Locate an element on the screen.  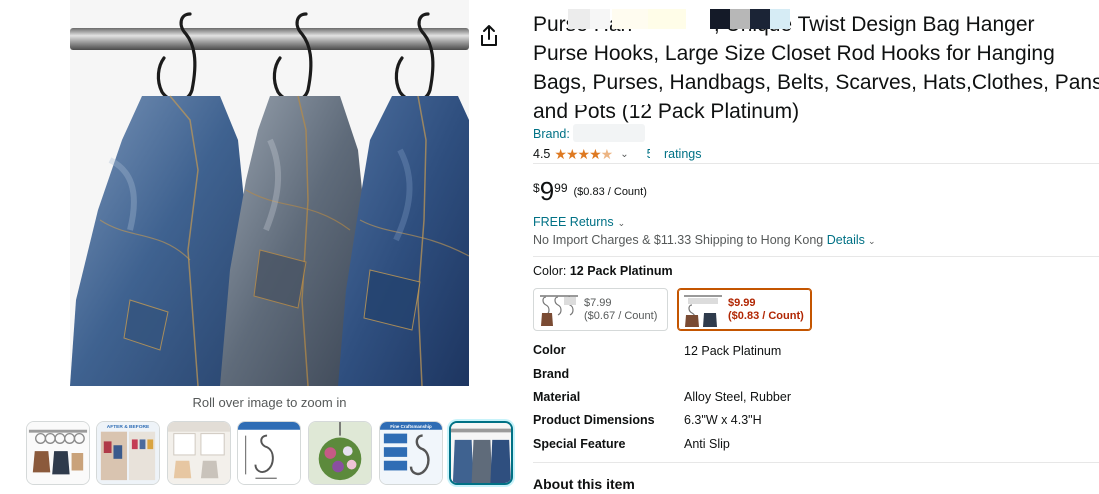
spec-key-material: Material is located at coordinates (557, 397).